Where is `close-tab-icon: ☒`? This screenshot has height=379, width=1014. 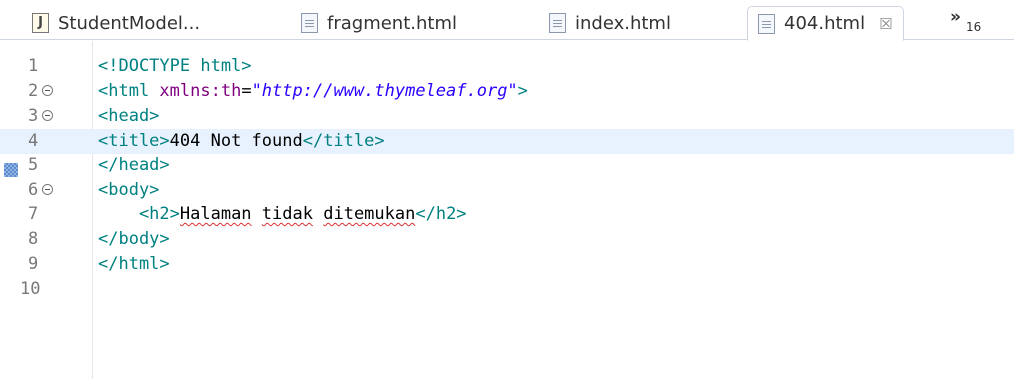 close-tab-icon: ☒ is located at coordinates (885, 24).